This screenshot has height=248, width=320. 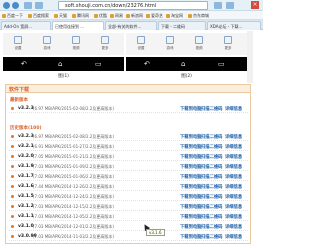 I want to click on grid-item: 设置, so click(x=141, y=45).